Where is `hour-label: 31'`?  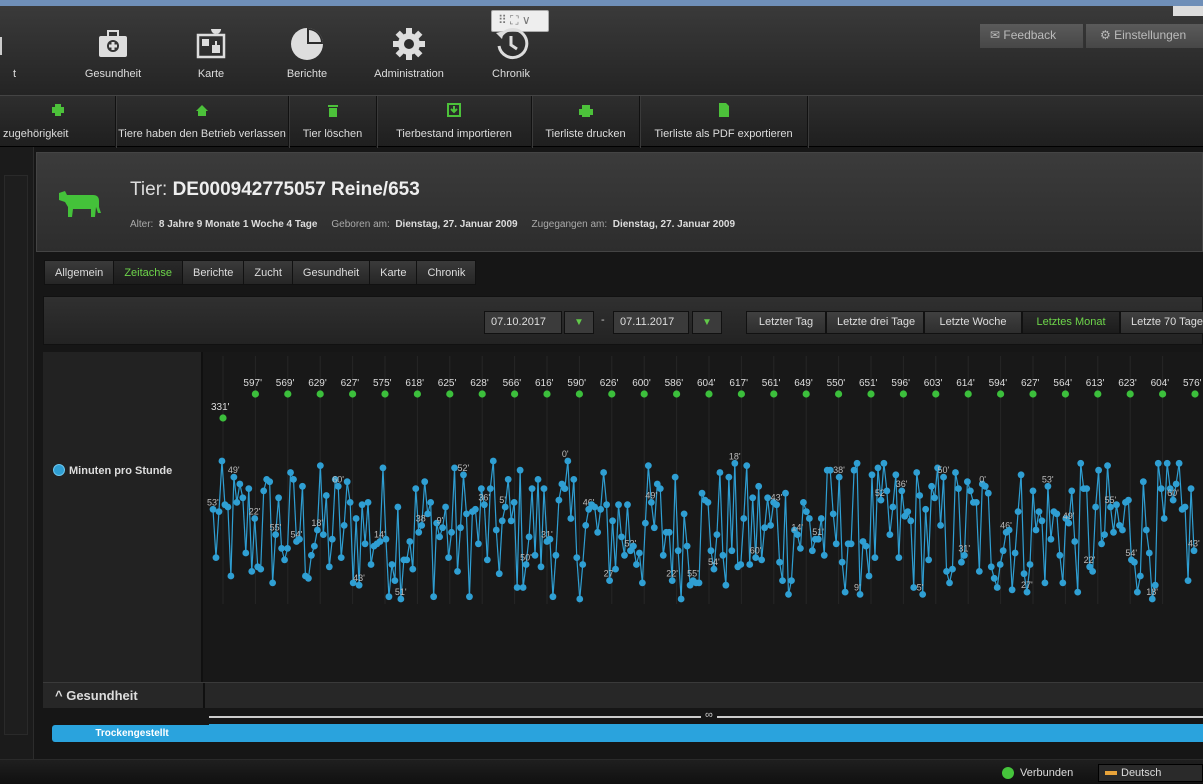 hour-label: 31' is located at coordinates (964, 548).